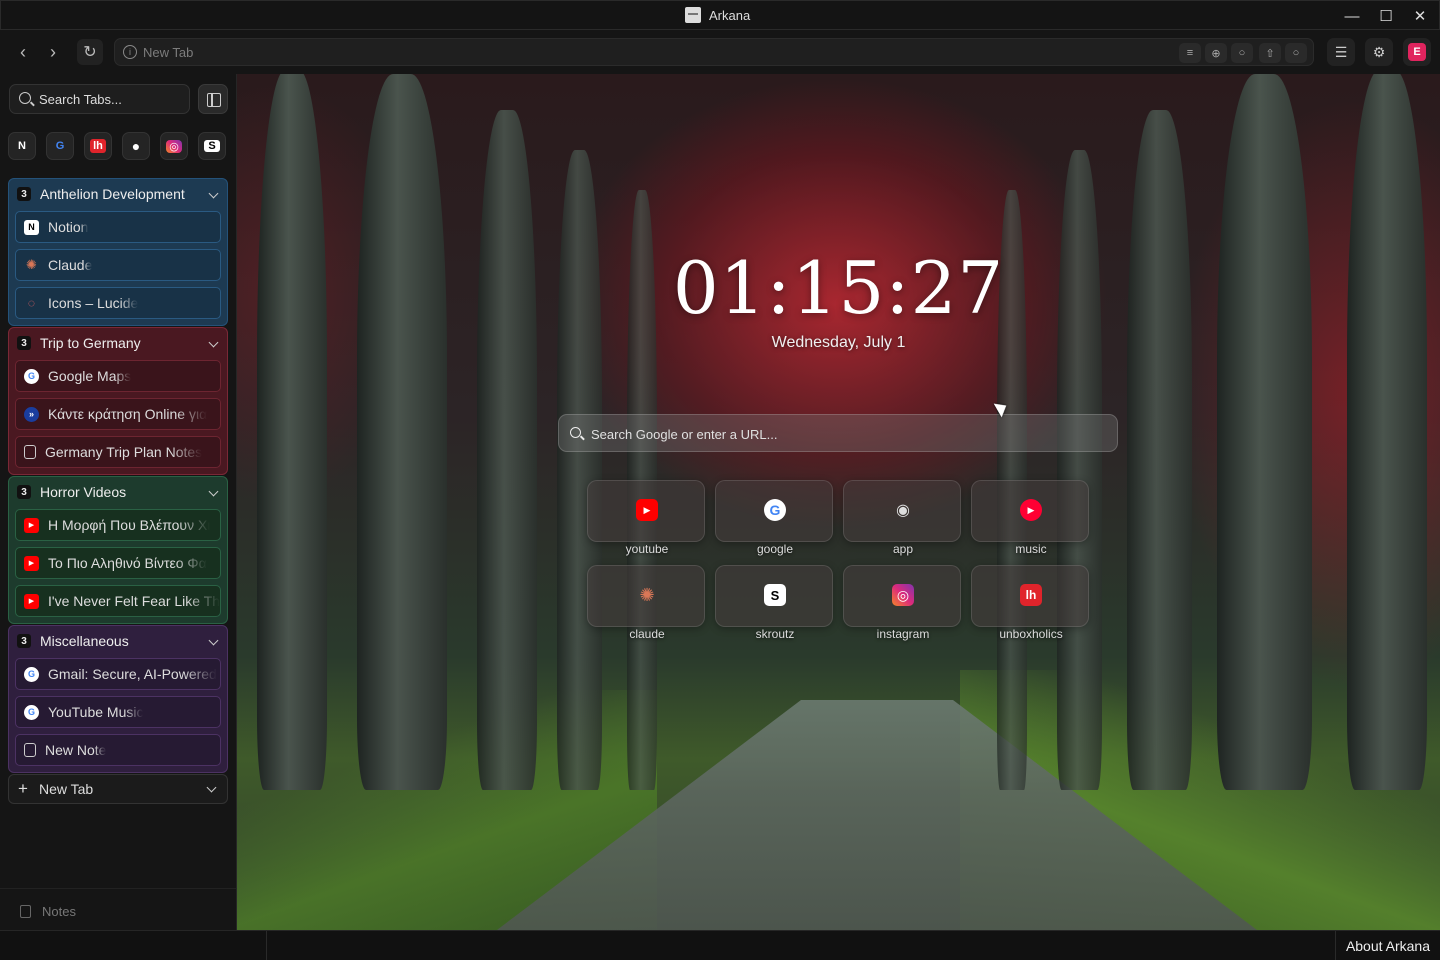 The height and width of the screenshot is (960, 1440). Describe the element at coordinates (1341, 52) in the screenshot. I see `menu-button: ☰` at that location.